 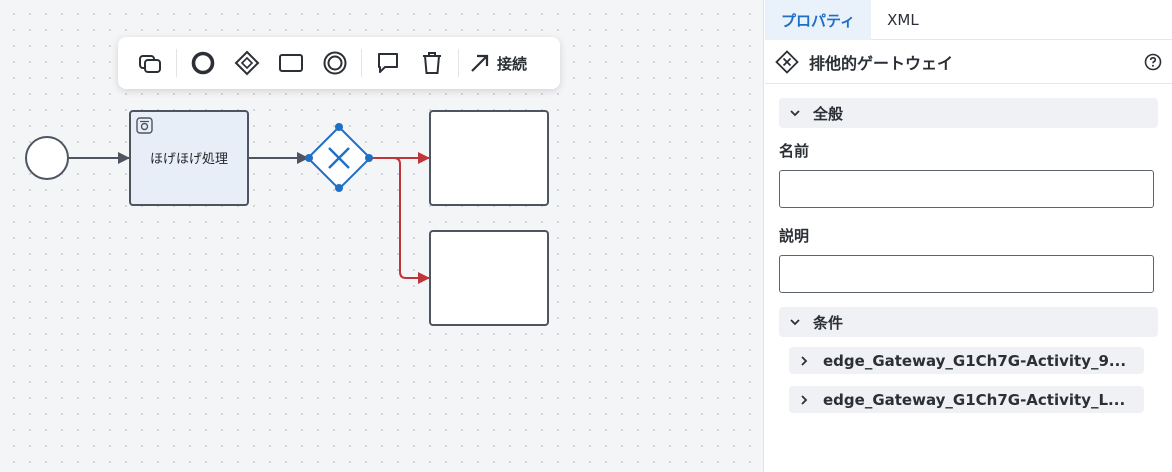 What do you see at coordinates (968, 62) in the screenshot?
I see `element-header: 排他的ゲートウェイ` at bounding box center [968, 62].